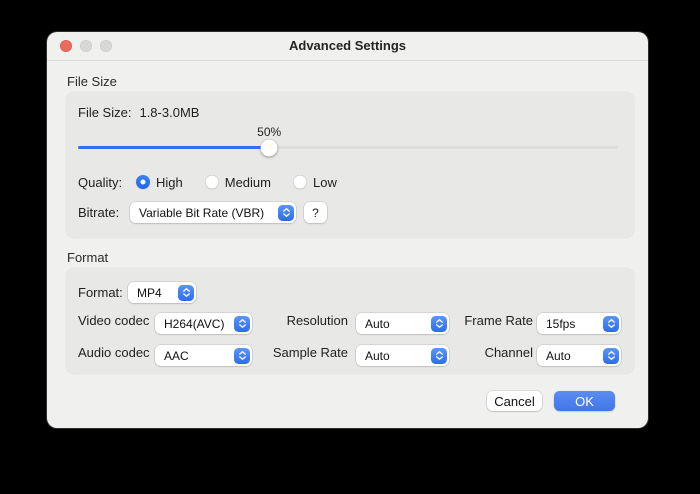 The width and height of the screenshot is (700, 494). I want to click on video-codec-value: H264(AVC), so click(194, 323).